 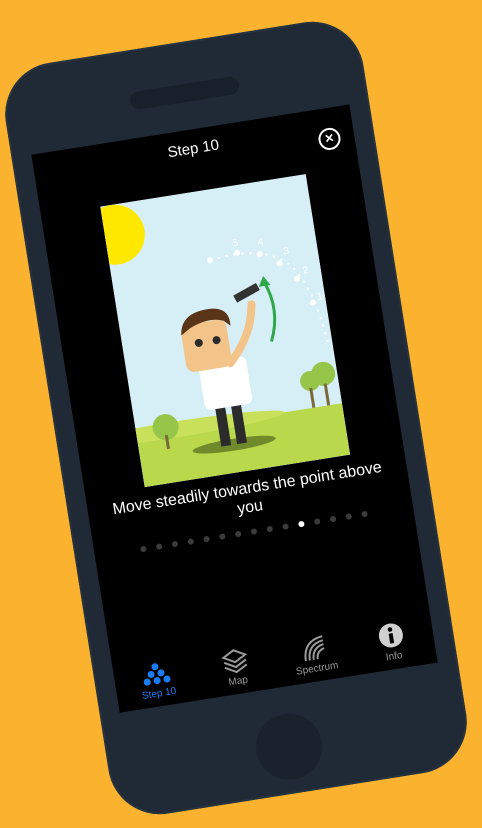 I want to click on step-dots-icon, so click(x=157, y=674).